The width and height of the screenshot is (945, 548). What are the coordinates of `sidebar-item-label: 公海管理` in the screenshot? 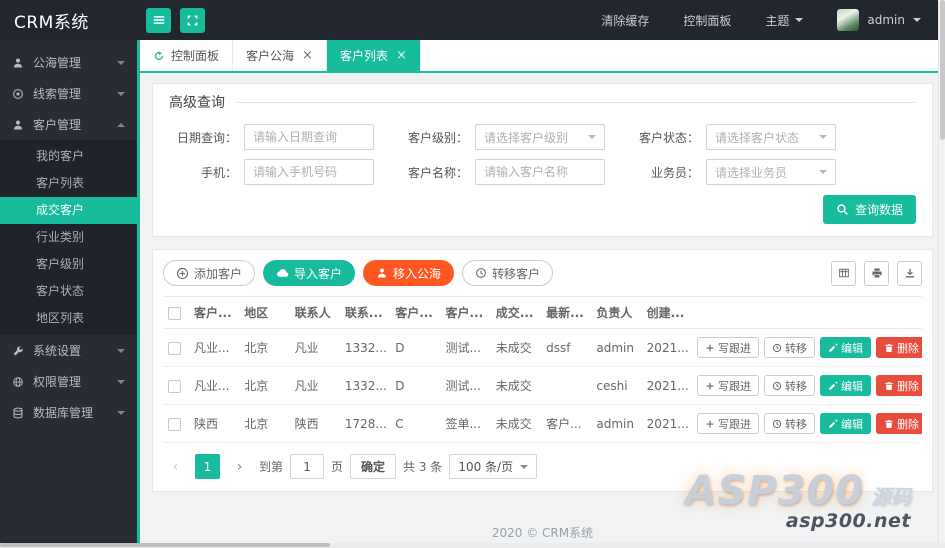 It's located at (57, 63).